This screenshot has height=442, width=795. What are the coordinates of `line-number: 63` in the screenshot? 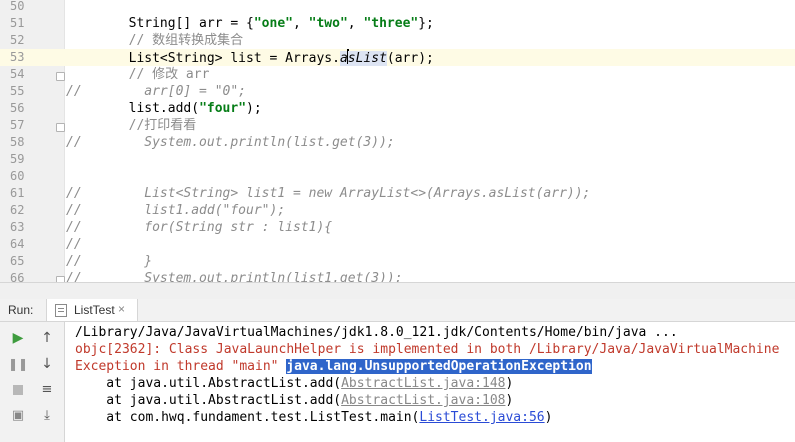 It's located at (17, 227).